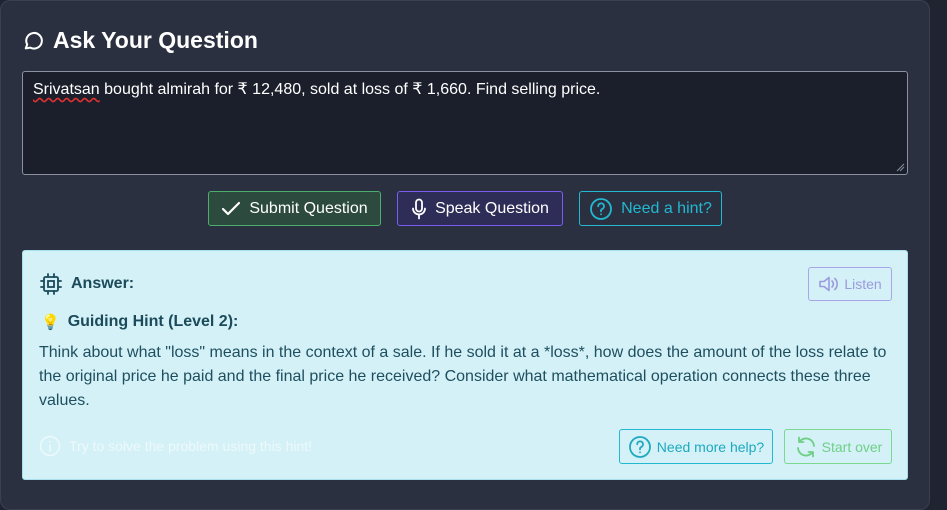 The image size is (947, 510). Describe the element at coordinates (51, 284) in the screenshot. I see `cpu-chip-icon` at that location.